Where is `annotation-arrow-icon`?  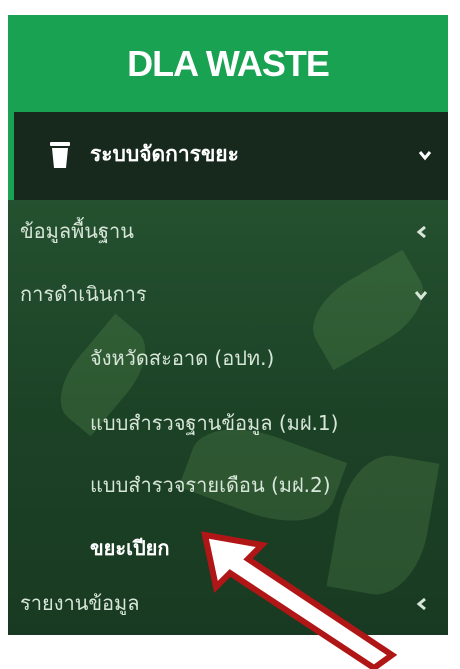
annotation-arrow-icon is located at coordinates (299, 600).